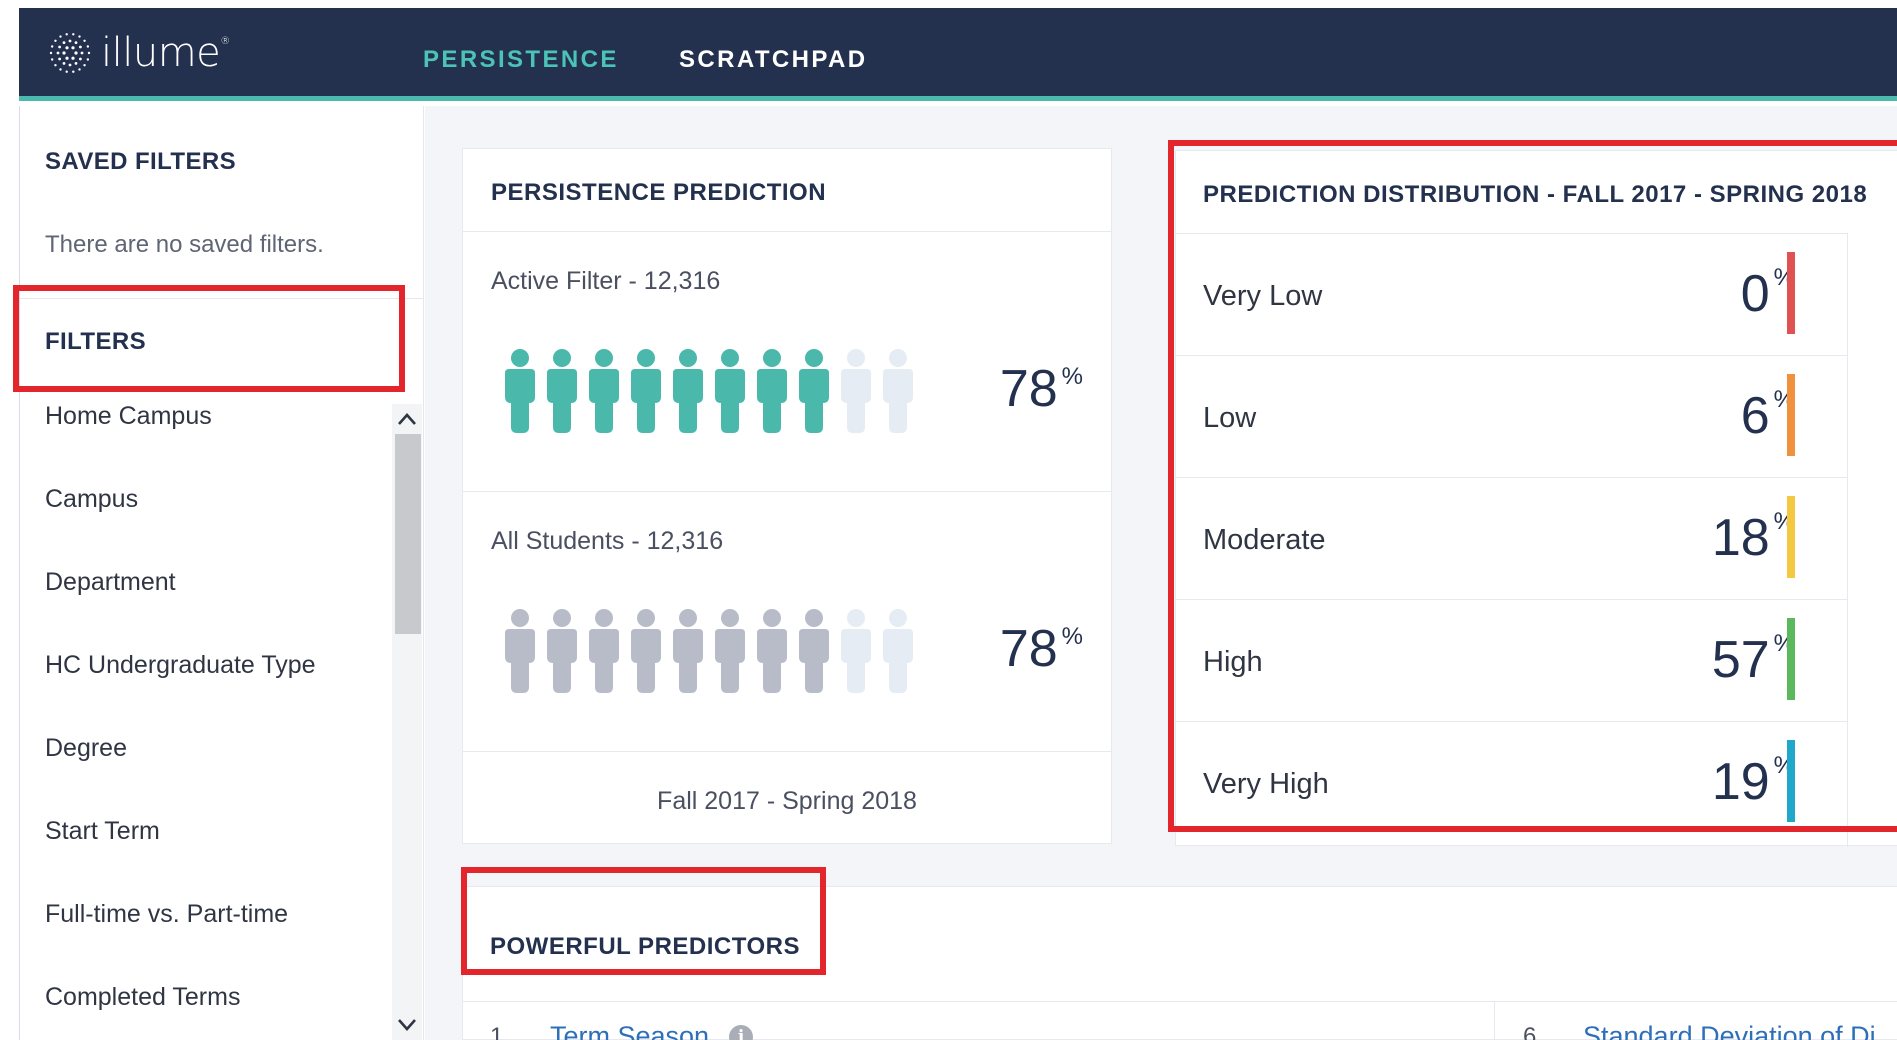  What do you see at coordinates (206, 611) in the screenshot?
I see `filter-item-department: Department` at bounding box center [206, 611].